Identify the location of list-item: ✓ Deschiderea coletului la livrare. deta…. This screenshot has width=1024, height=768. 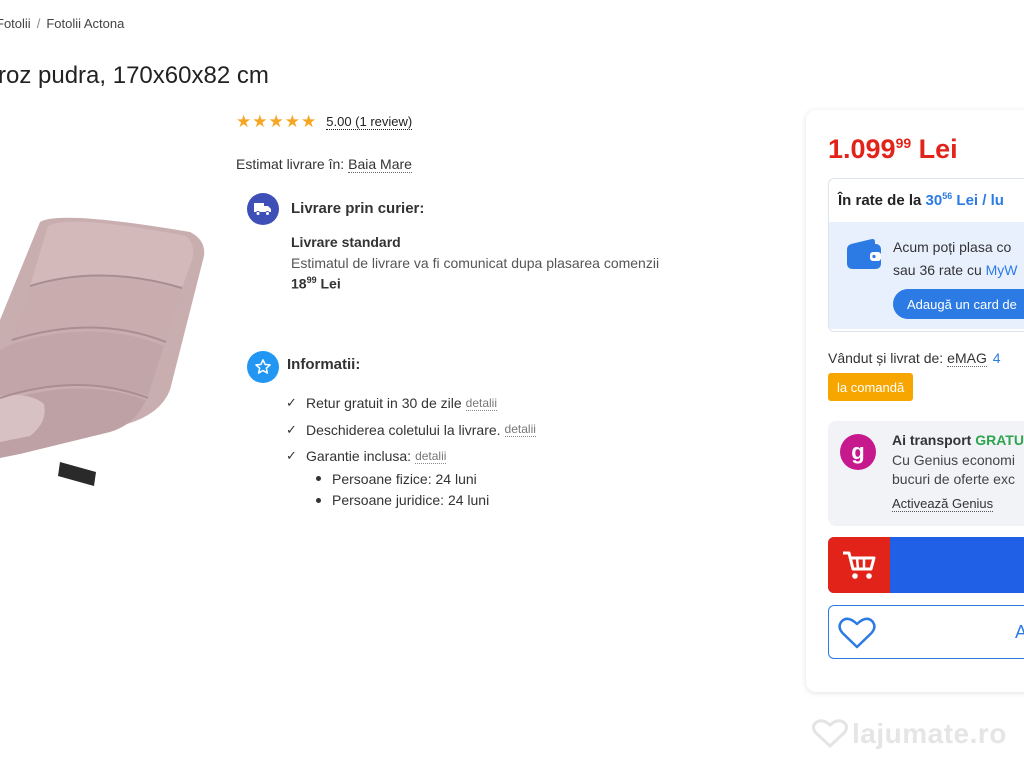
(411, 429).